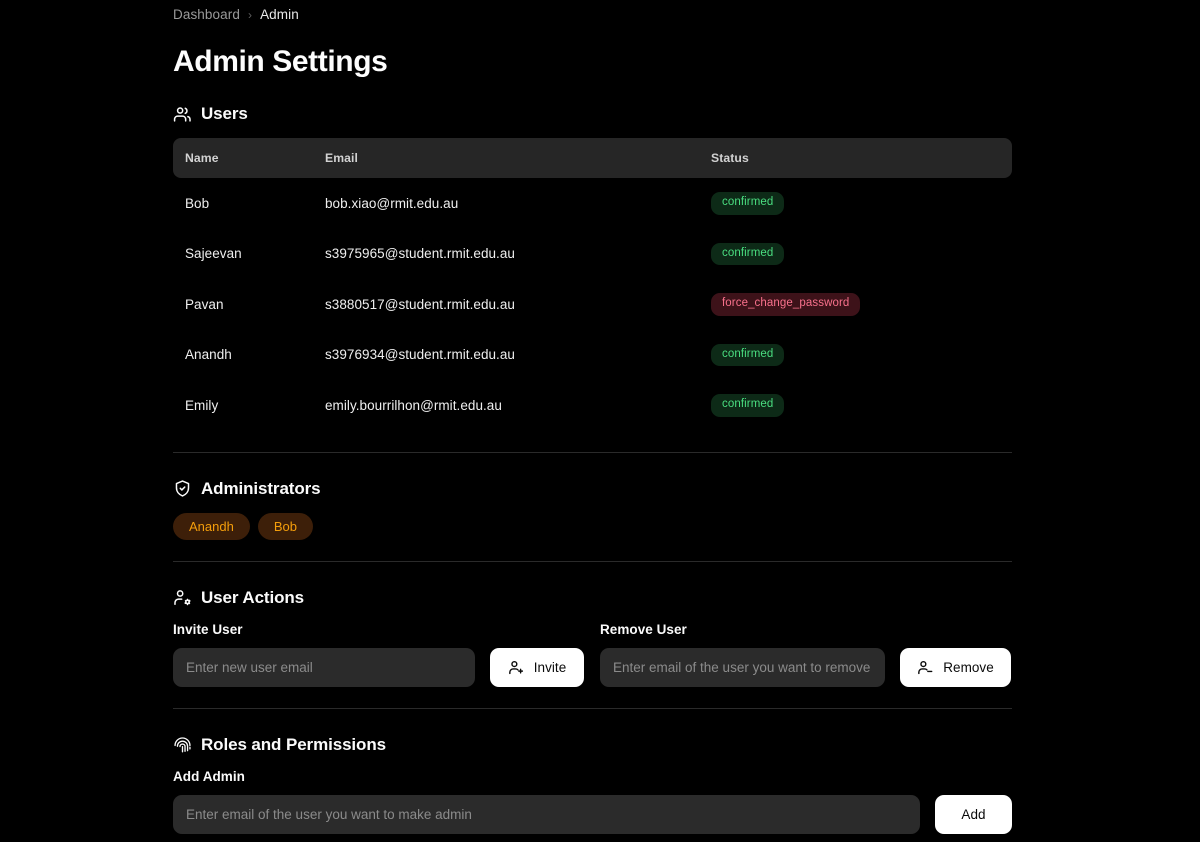 Image resolution: width=1200 pixels, height=842 pixels. I want to click on cell-email: s3880517@student.rmit.edu.au, so click(420, 304).